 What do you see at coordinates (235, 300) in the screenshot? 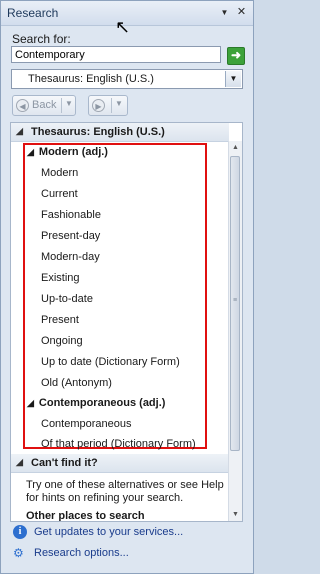
I see `grip-icon: ≡` at bounding box center [235, 300].